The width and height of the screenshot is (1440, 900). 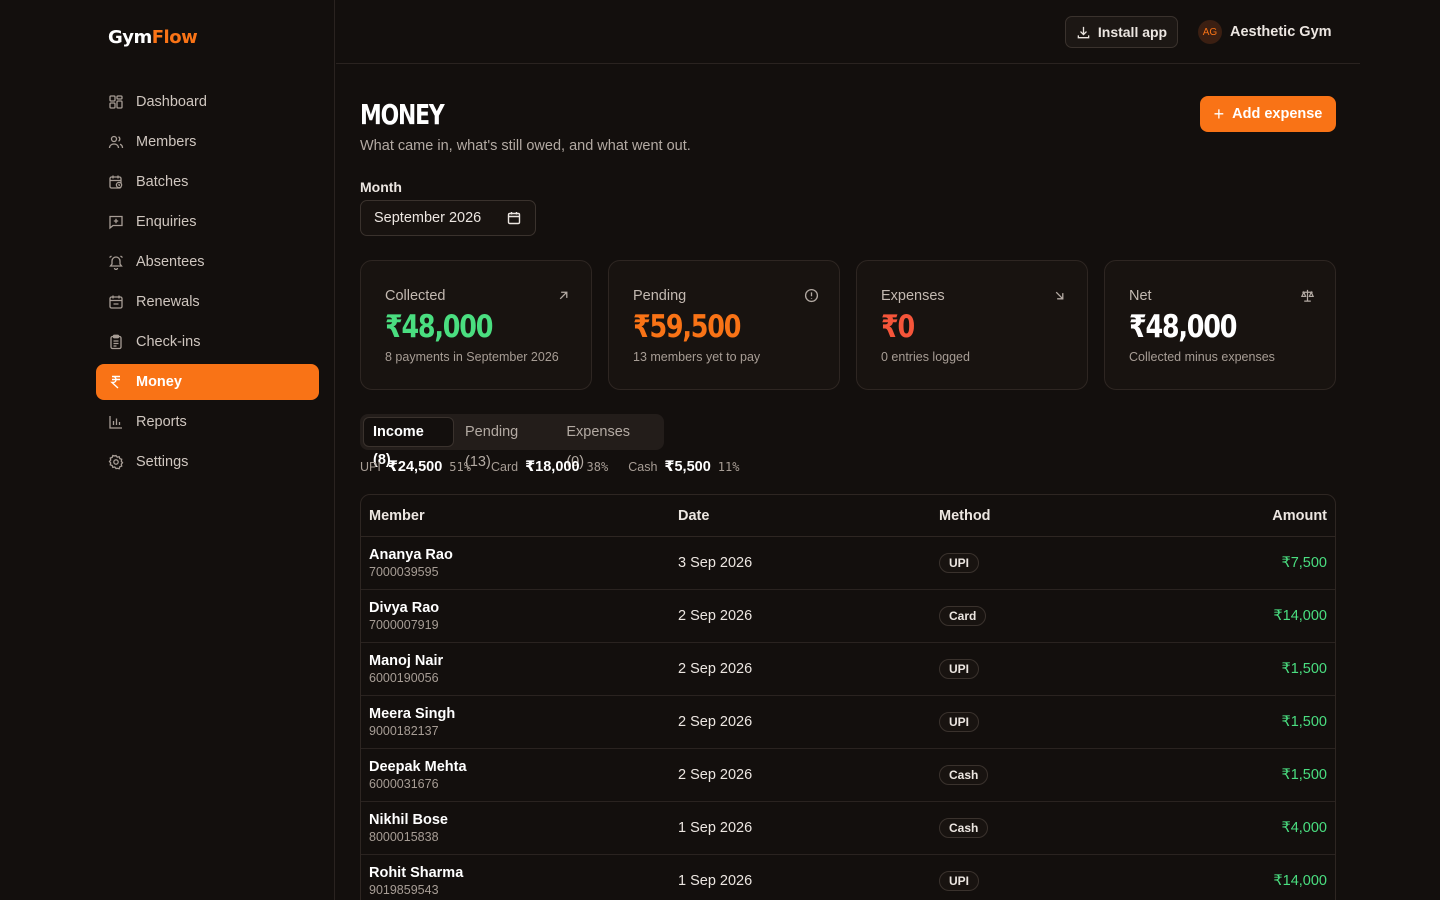 What do you see at coordinates (563, 295) in the screenshot?
I see `arrow-up-right-icon` at bounding box center [563, 295].